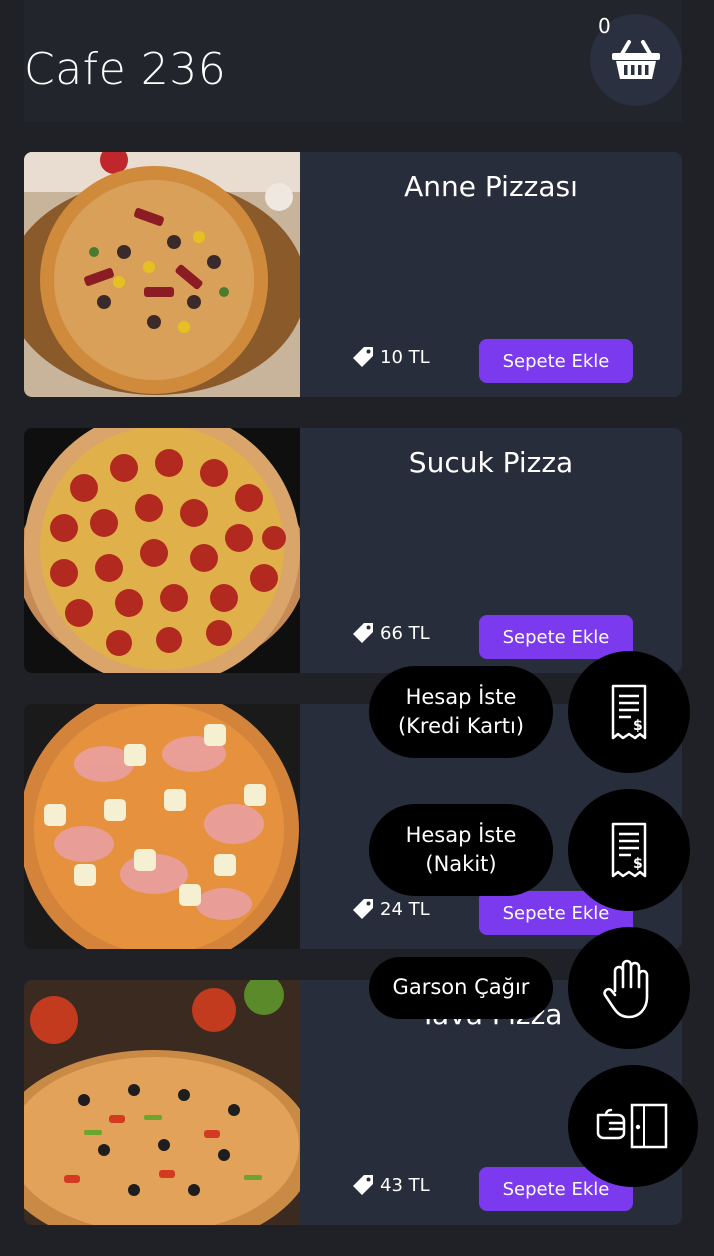 The height and width of the screenshot is (1256, 714). What do you see at coordinates (461, 726) in the screenshot?
I see `card-bill-label-line2: (Kredi Kartı)` at bounding box center [461, 726].